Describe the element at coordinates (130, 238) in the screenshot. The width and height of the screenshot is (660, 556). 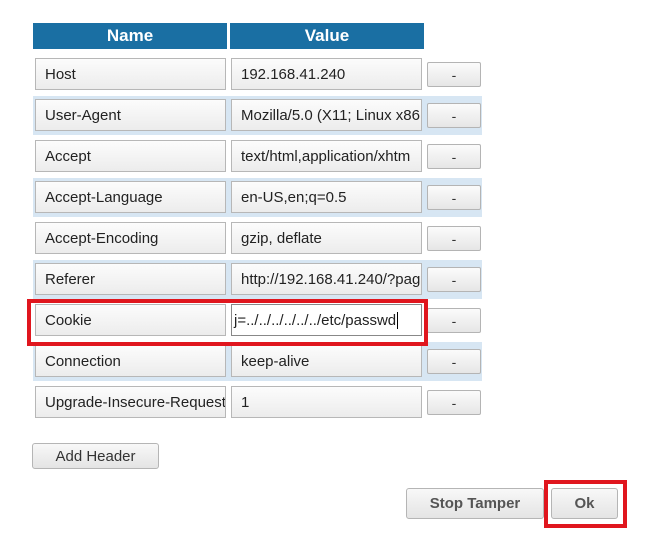
I see `header-name-field: Accept-Encoding` at that location.